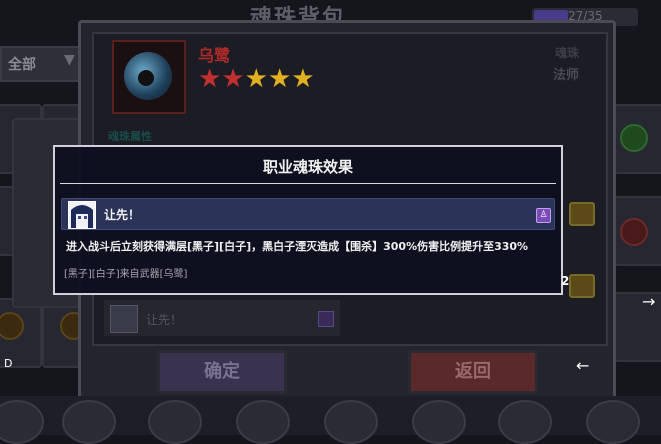 Image resolution: width=661 pixels, height=444 pixels. I want to click on skill-row-label: 让先！, so click(164, 320).